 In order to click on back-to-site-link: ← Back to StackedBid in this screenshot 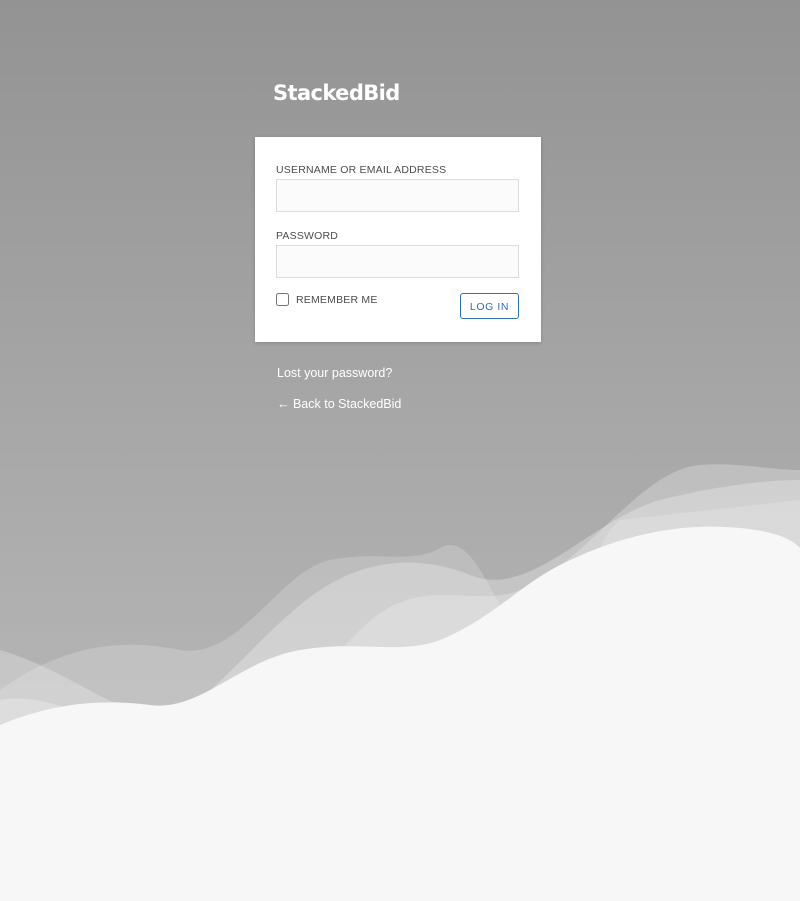, I will do `click(339, 404)`.